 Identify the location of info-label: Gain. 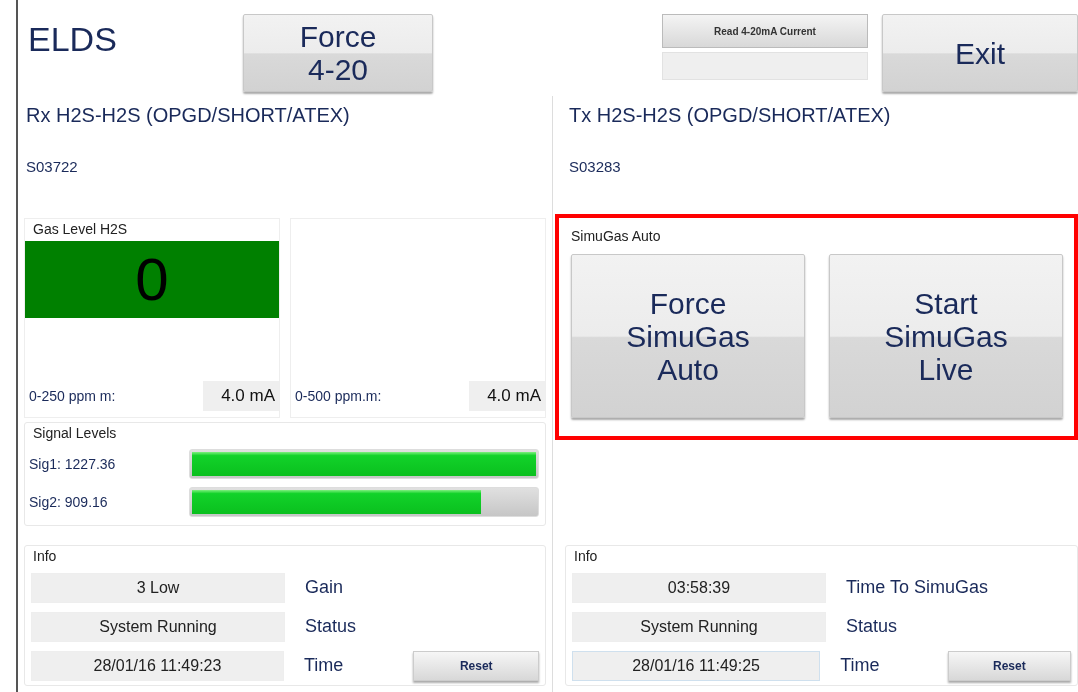
(325, 587).